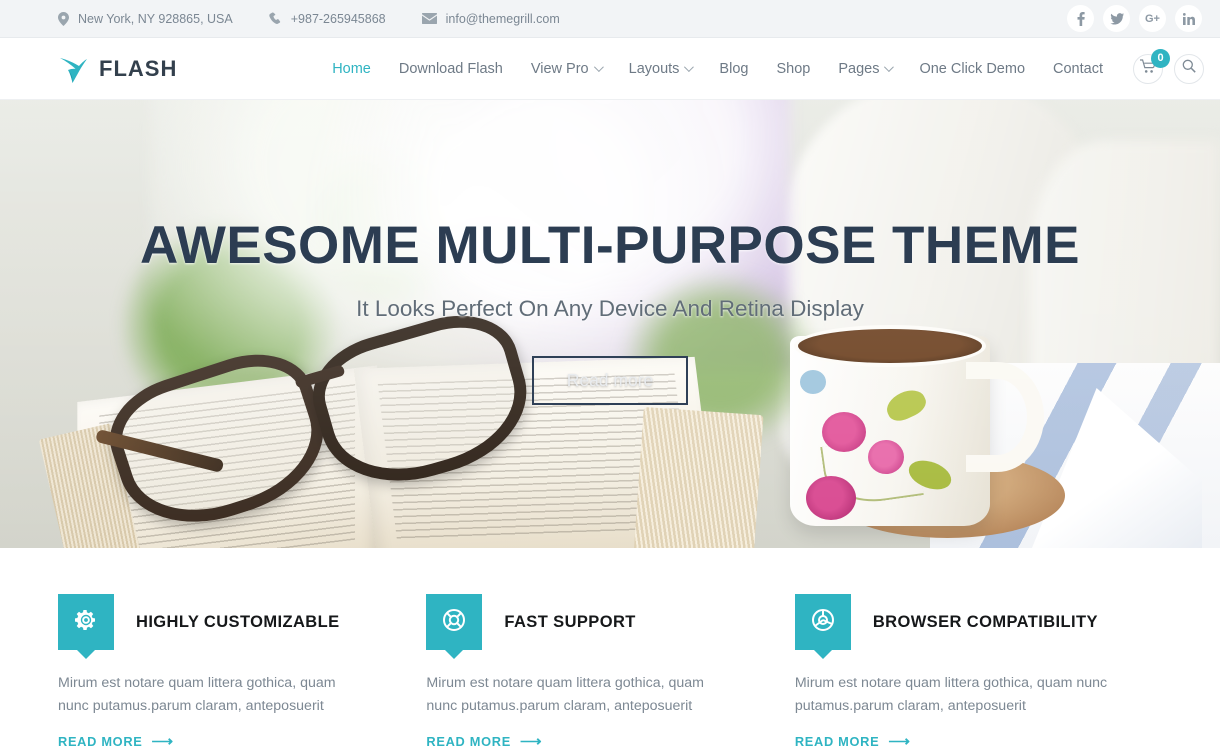  I want to click on nav-item-view-pro: View Pro, so click(566, 69).